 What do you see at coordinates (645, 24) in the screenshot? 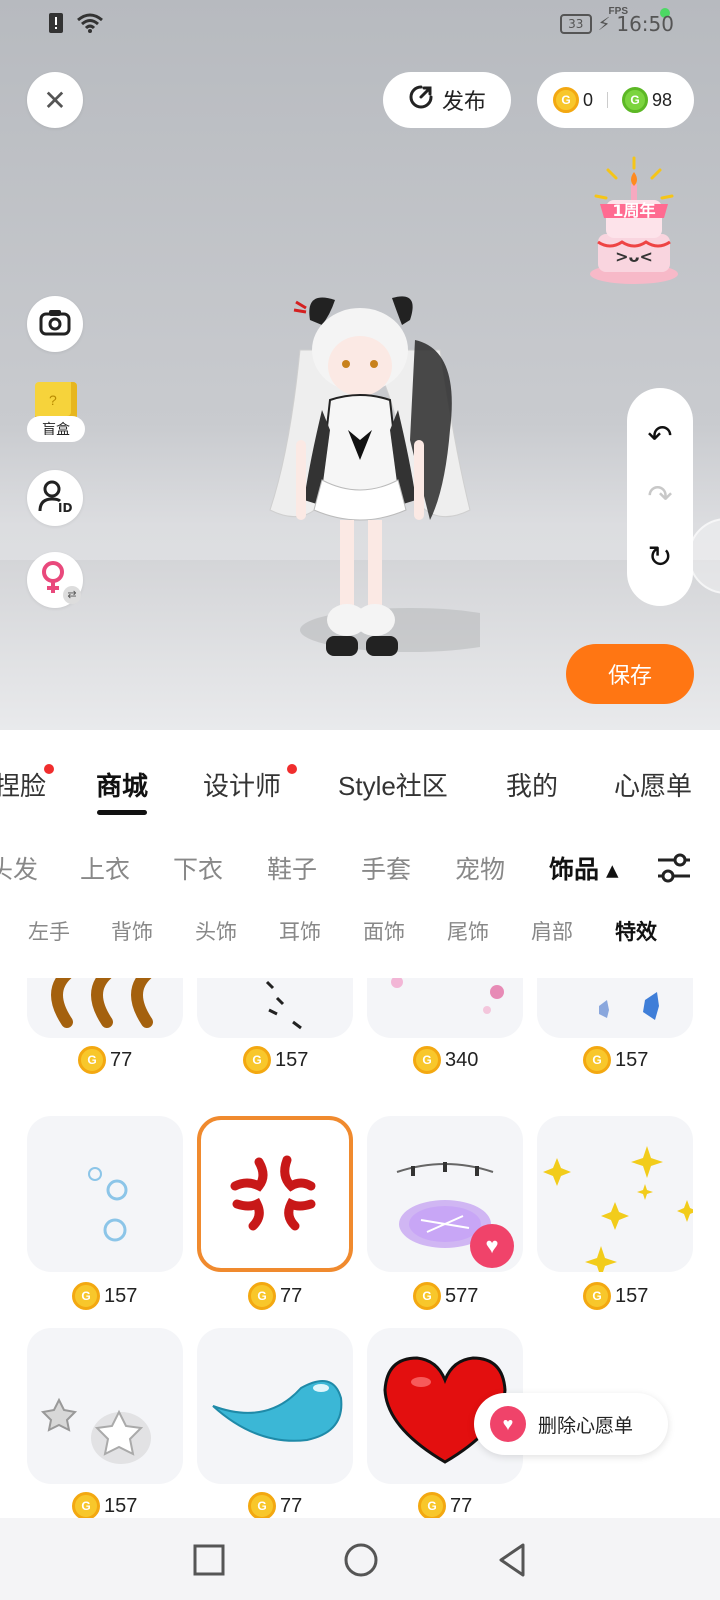
I see `status-time: 16:50` at bounding box center [645, 24].